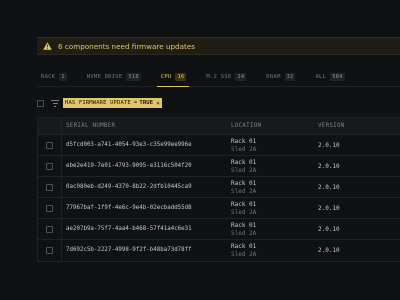 This screenshot has width=400, height=300. What do you see at coordinates (47, 46) in the screenshot?
I see `warning-icon` at bounding box center [47, 46].